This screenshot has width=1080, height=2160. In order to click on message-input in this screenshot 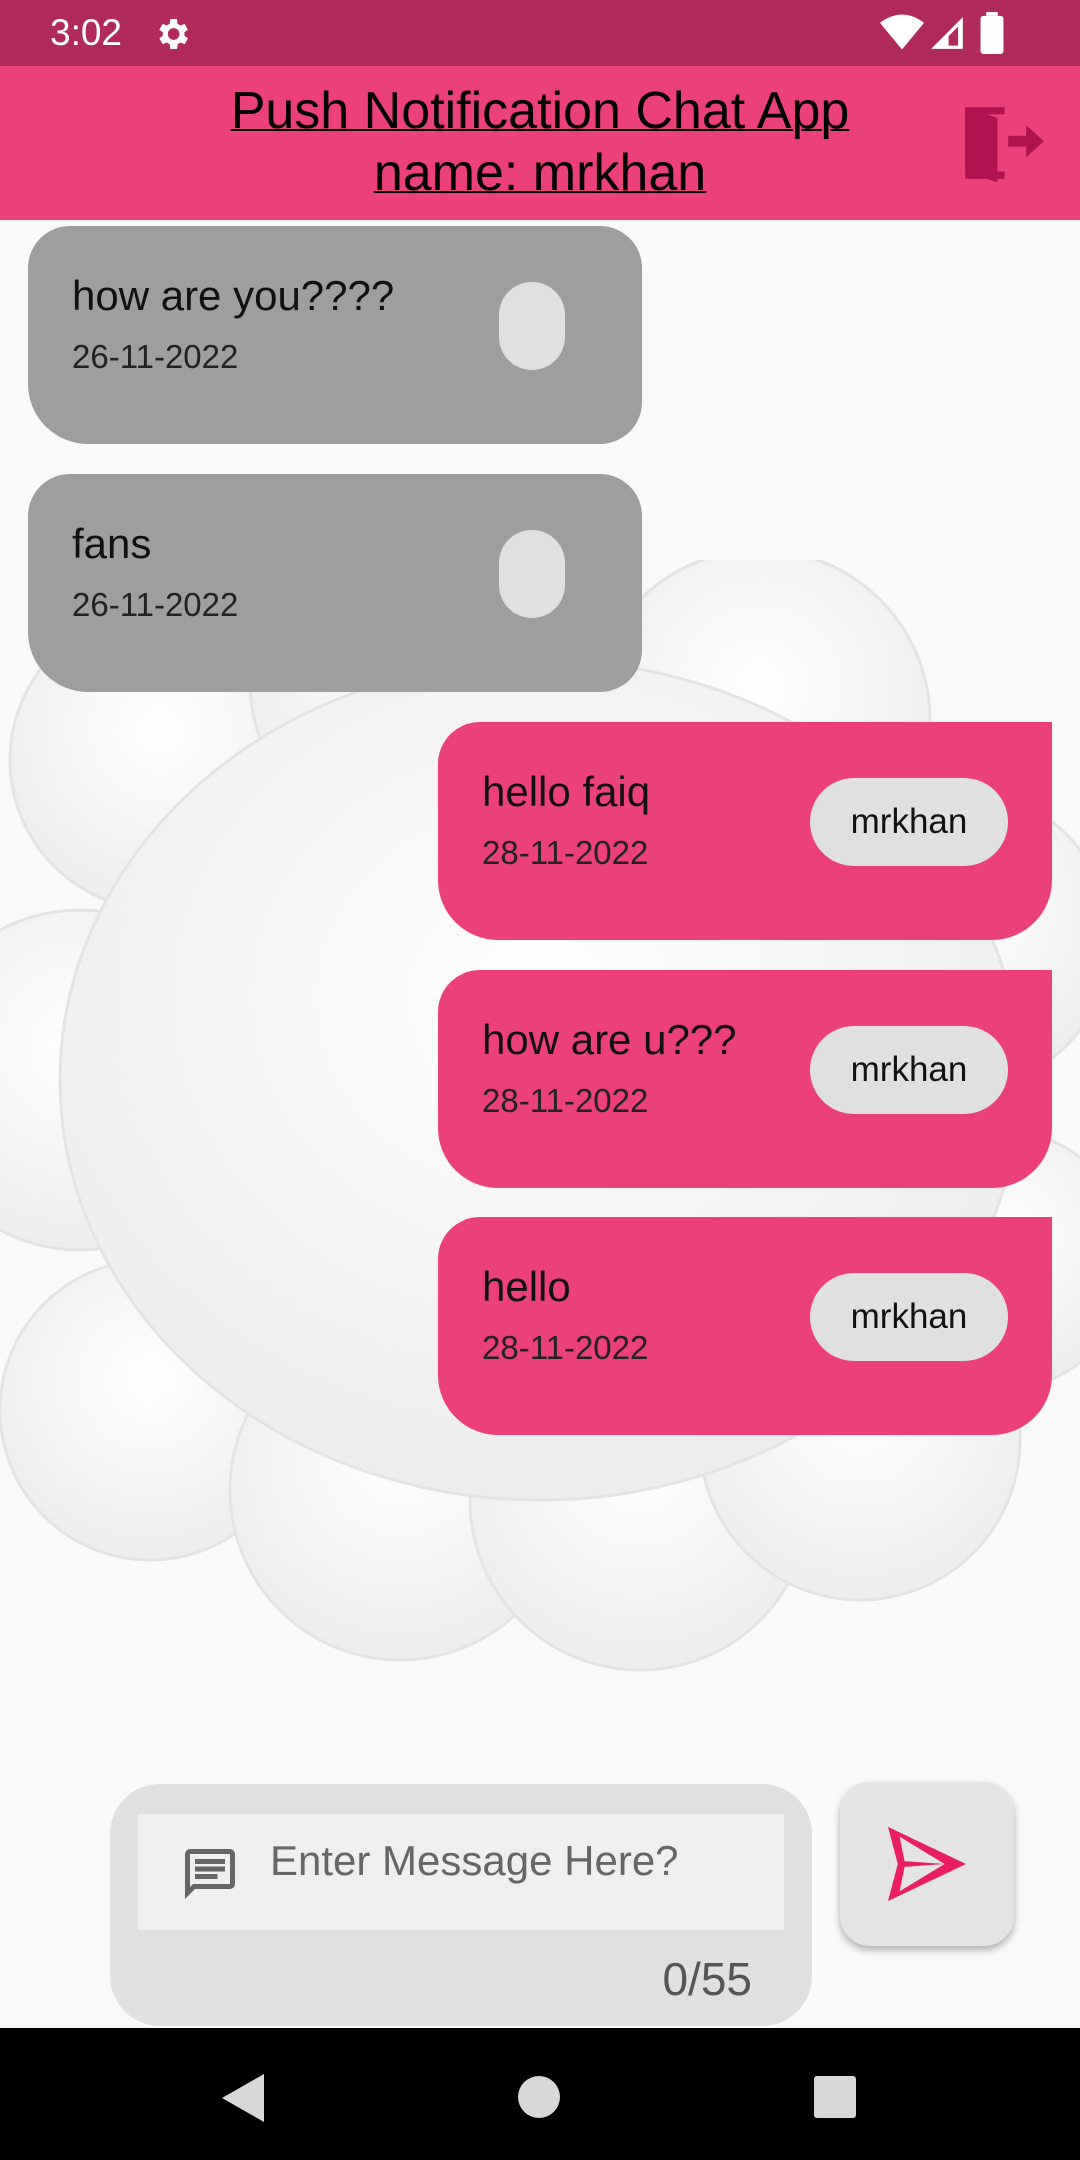, I will do `click(515, 1861)`.